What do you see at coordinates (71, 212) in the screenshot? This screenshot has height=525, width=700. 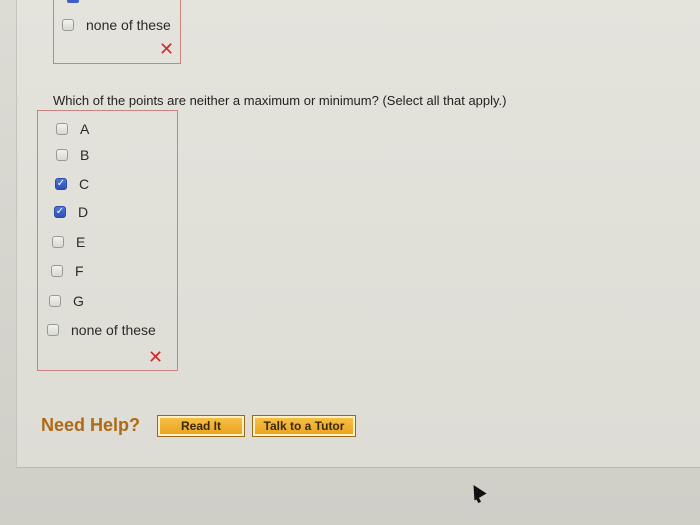 I see `option-d: D` at bounding box center [71, 212].